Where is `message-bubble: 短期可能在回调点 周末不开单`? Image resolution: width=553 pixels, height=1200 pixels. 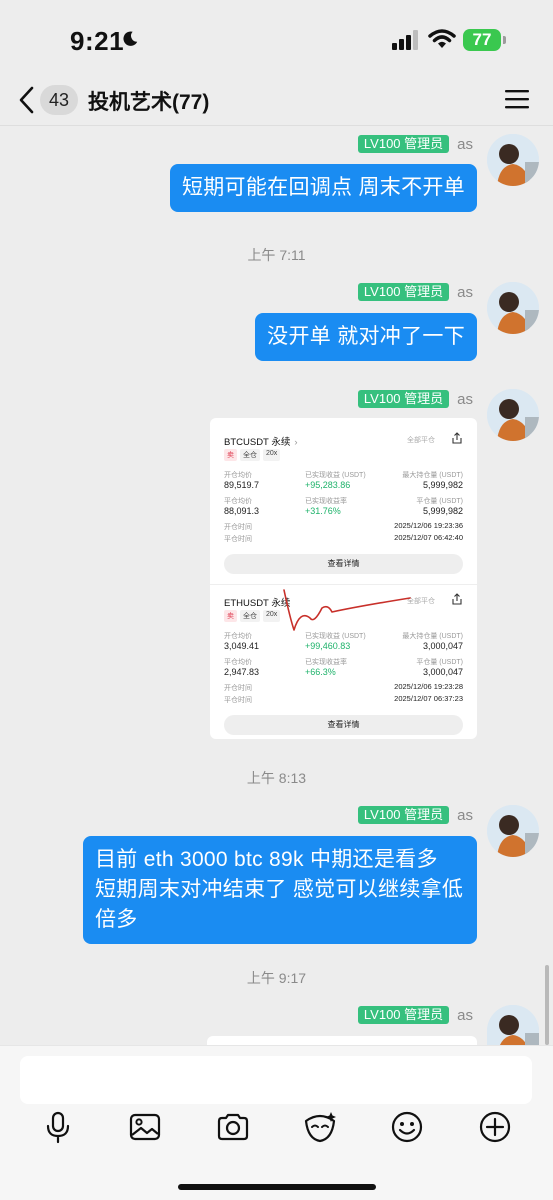 message-bubble: 短期可能在回调点 周末不开单 is located at coordinates (323, 188).